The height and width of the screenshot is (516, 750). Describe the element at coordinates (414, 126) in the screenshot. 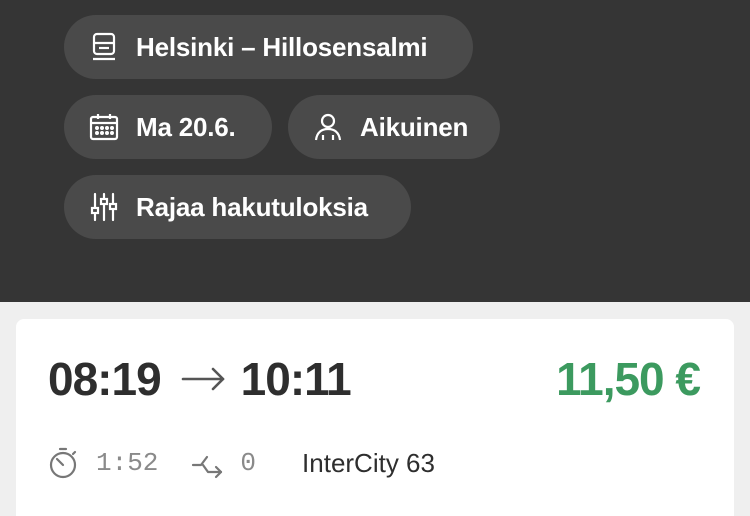

I see `passenger-label: Aikuinen` at that location.